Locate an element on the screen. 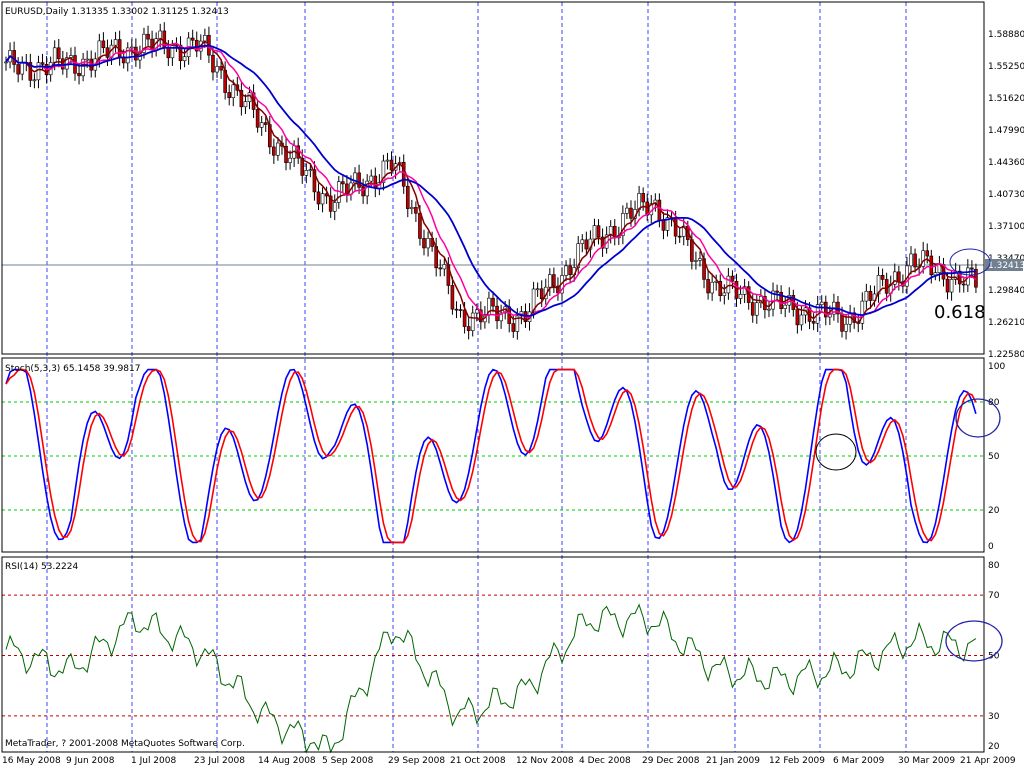 The width and height of the screenshot is (1024, 768). price-scale-label: 1.58880 is located at coordinates (1006, 35).